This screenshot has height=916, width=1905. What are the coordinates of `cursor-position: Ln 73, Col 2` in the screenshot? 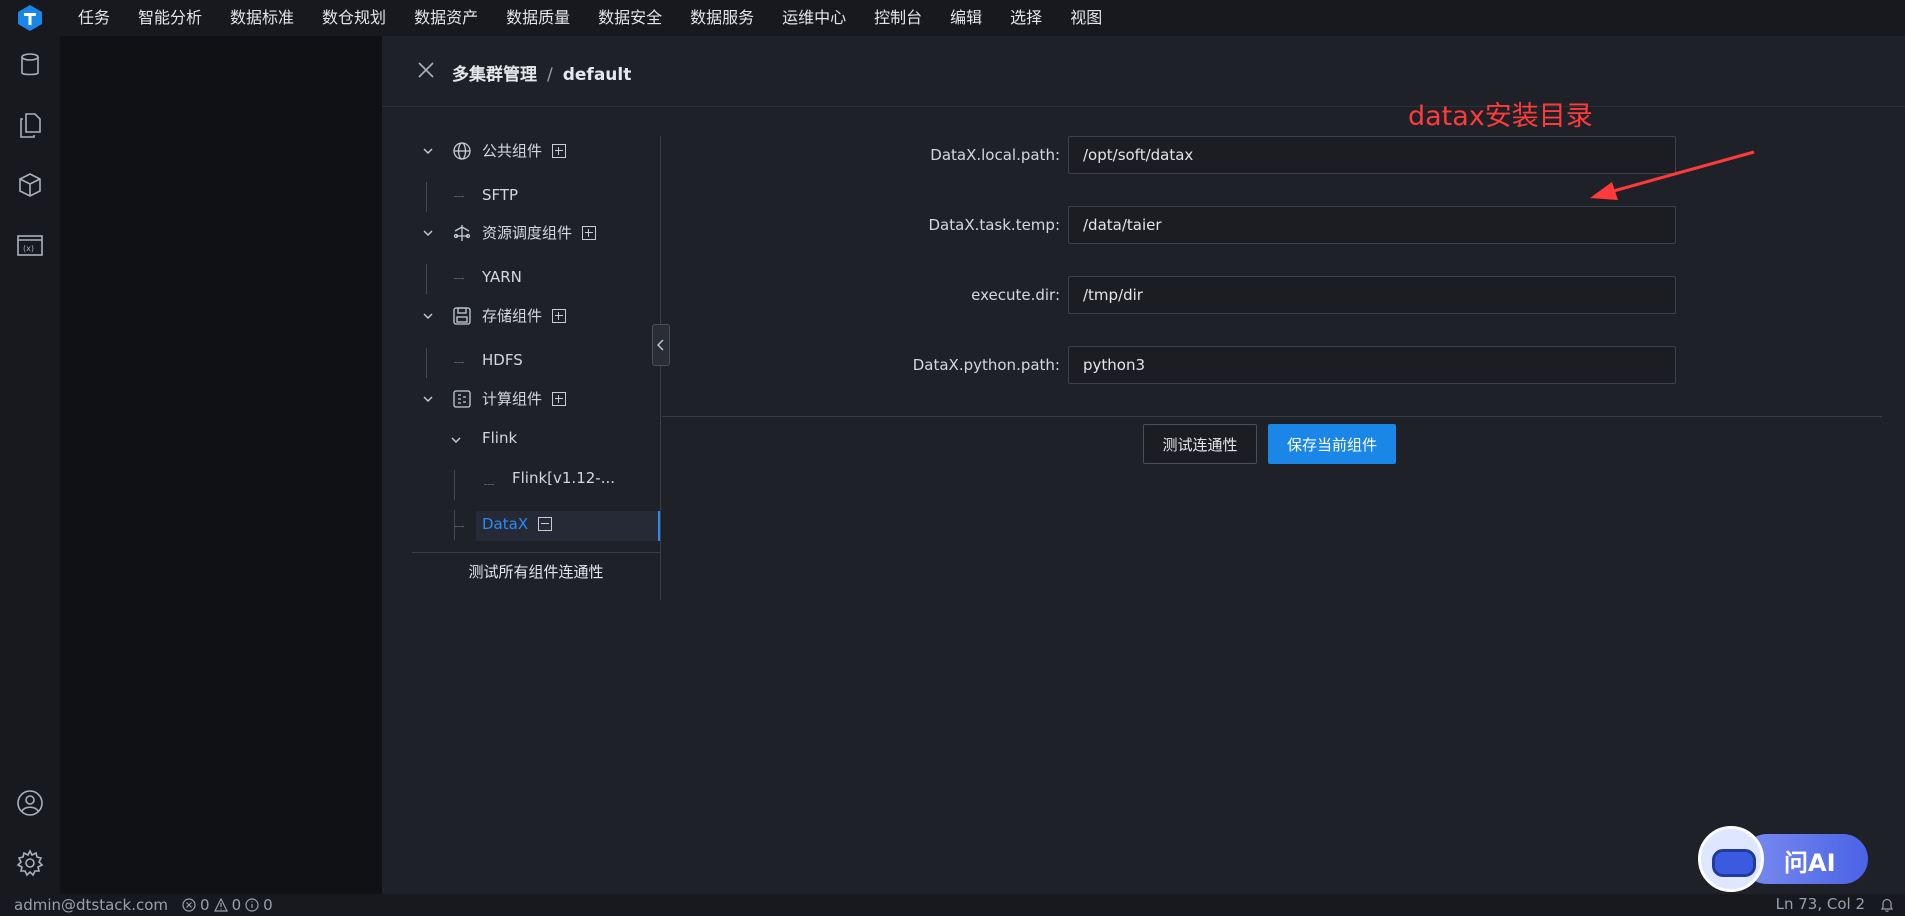 It's located at (1820, 904).